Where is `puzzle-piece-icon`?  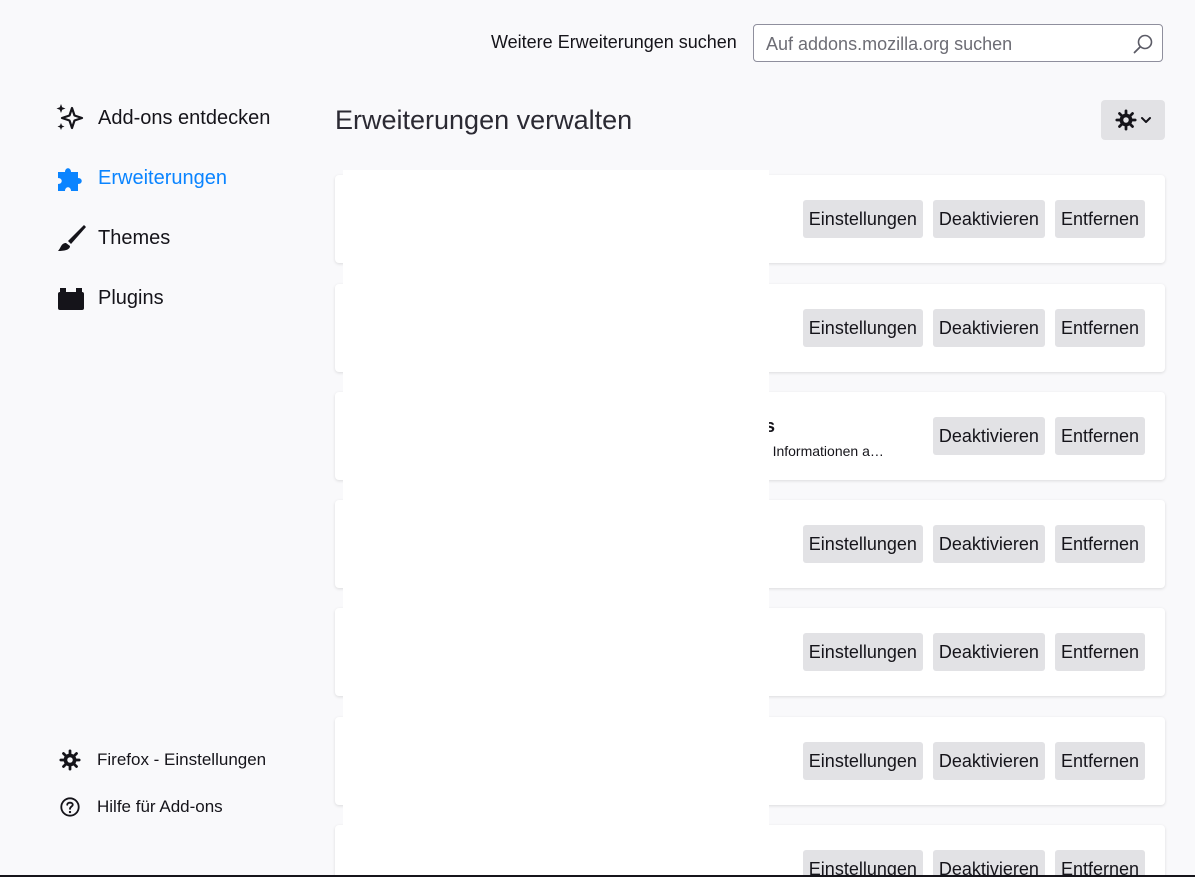
puzzle-piece-icon is located at coordinates (71, 178).